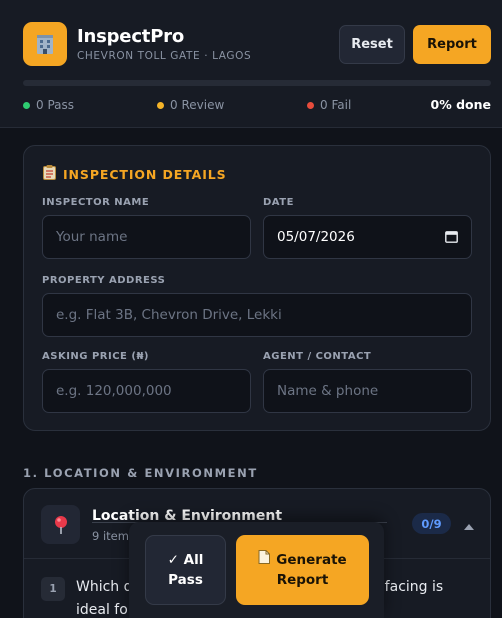 The image size is (502, 618). Describe the element at coordinates (311, 560) in the screenshot. I see `generate-label-line1: Generate` at that location.